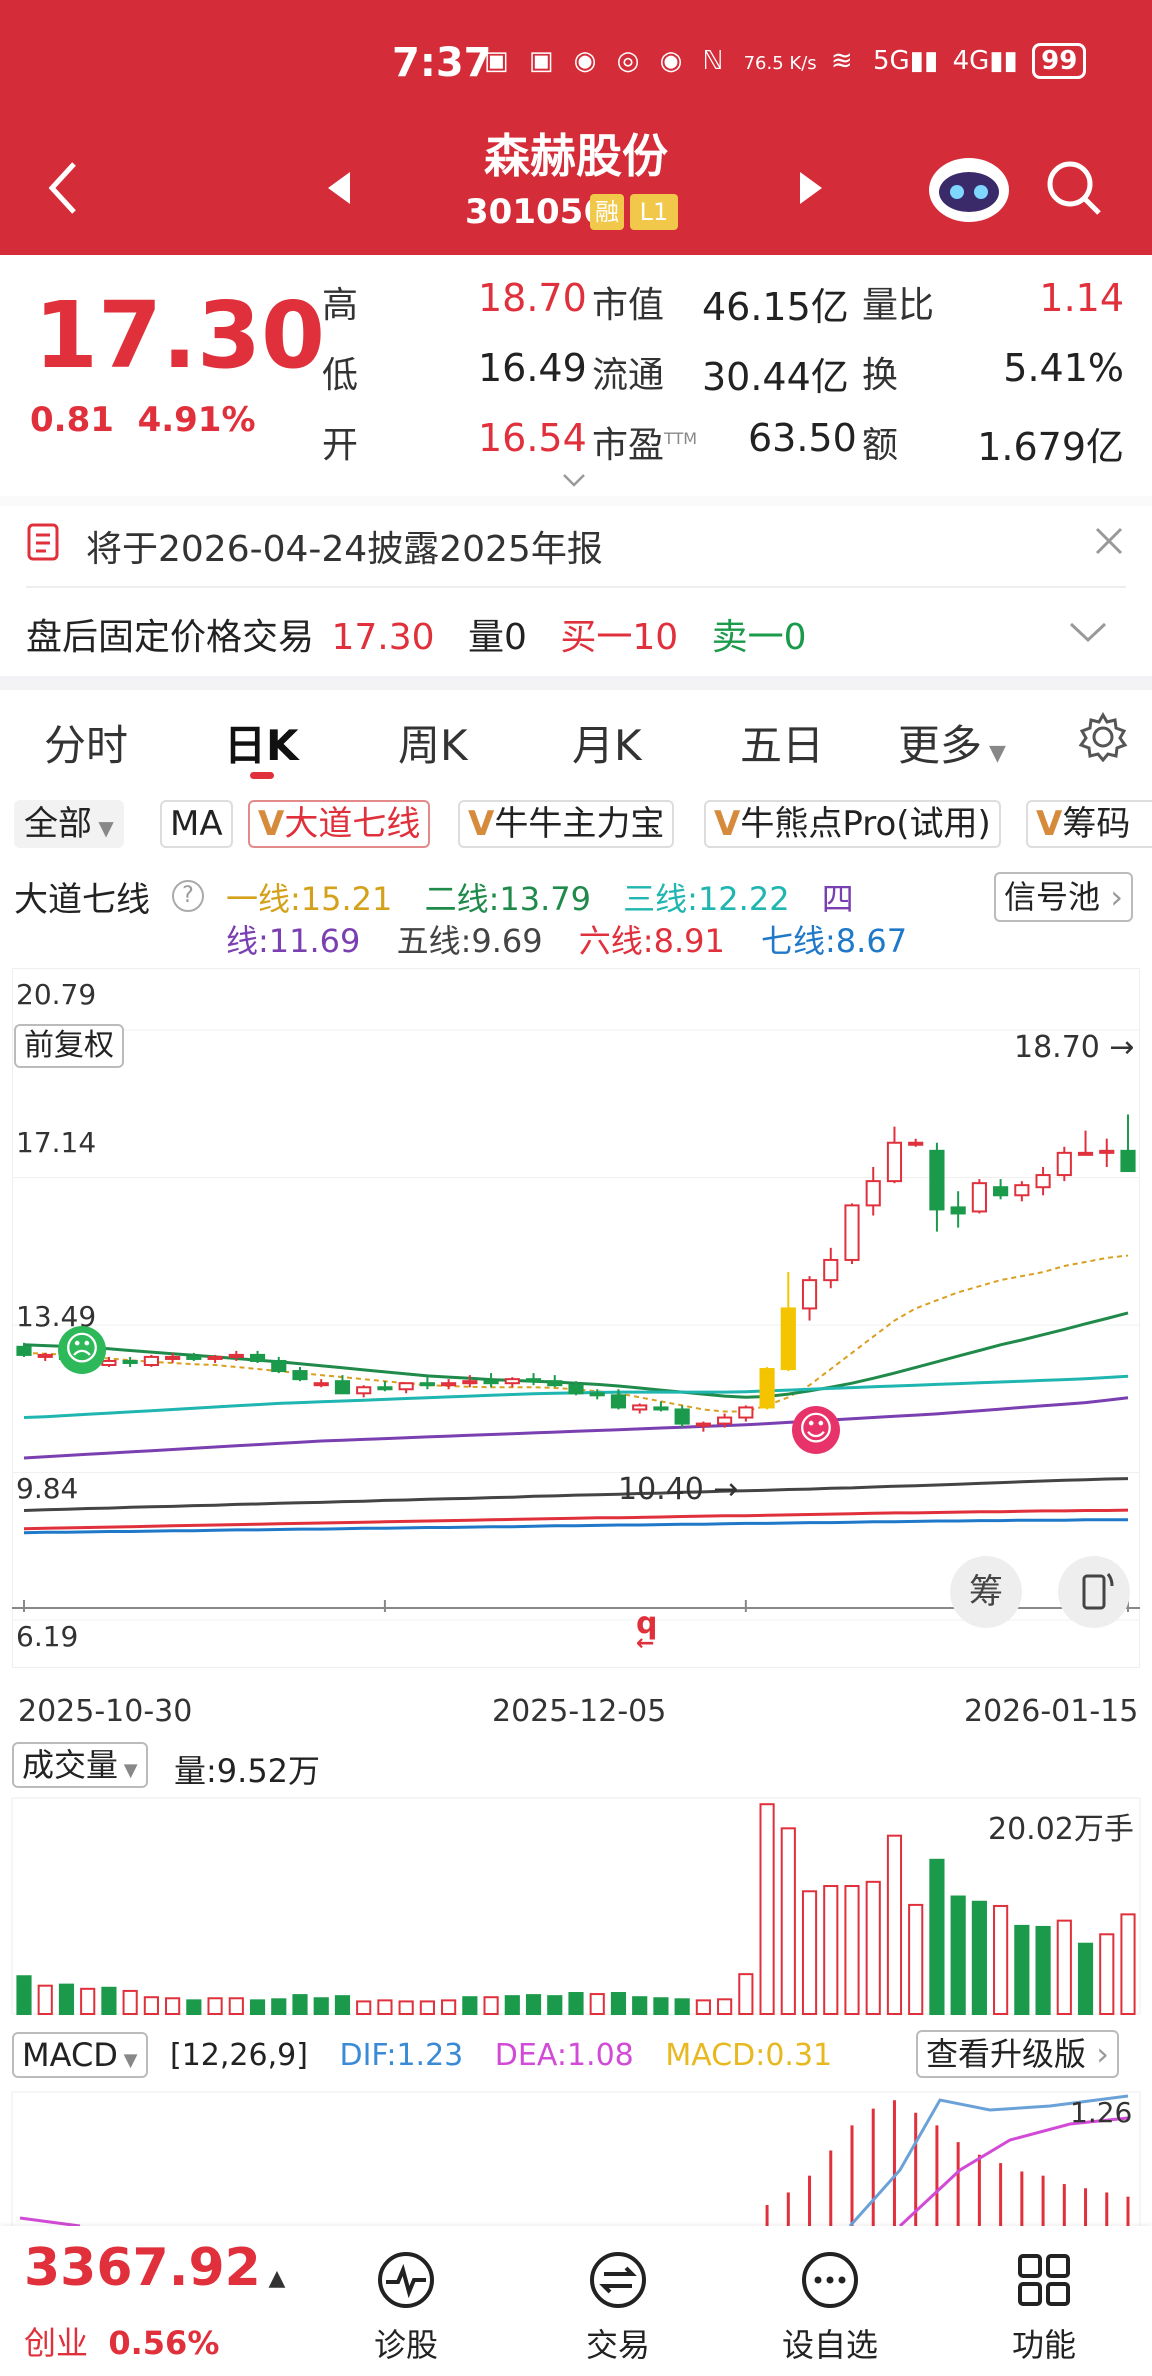  Describe the element at coordinates (628, 375) in the screenshot. I see `float-label: 流通` at that location.